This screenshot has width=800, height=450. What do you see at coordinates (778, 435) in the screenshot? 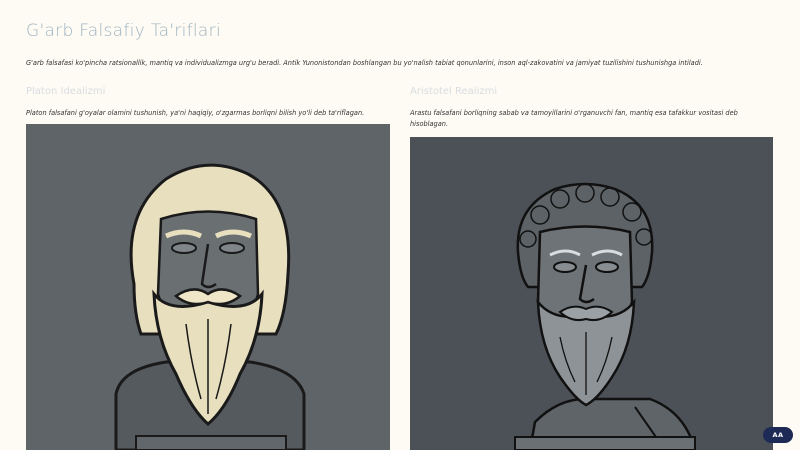
I see `font-size-toggle-button: AA` at bounding box center [778, 435].